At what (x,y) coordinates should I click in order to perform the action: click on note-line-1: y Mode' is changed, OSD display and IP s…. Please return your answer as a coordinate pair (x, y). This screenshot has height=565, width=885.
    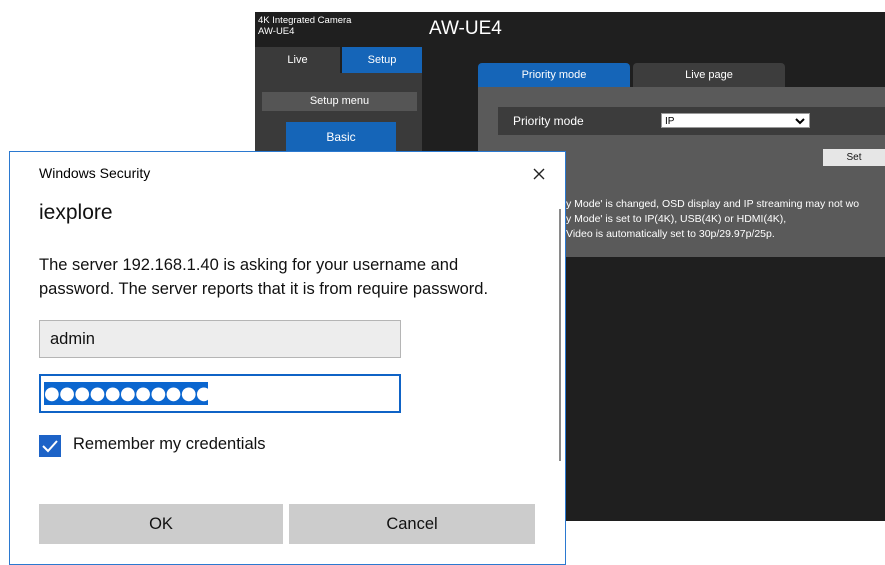
    Looking at the image, I should click on (713, 204).